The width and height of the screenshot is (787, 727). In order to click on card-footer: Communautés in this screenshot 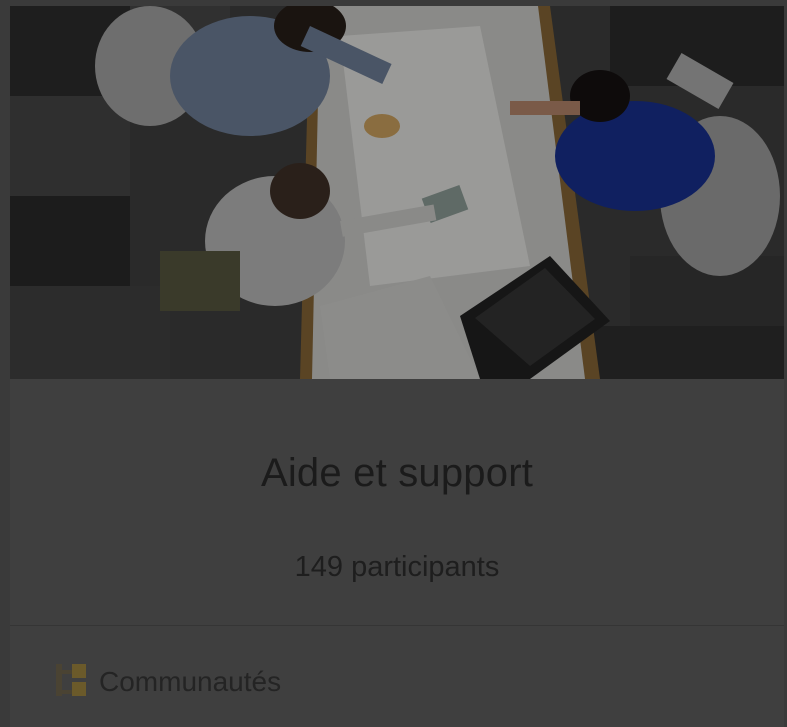, I will do `click(397, 676)`.